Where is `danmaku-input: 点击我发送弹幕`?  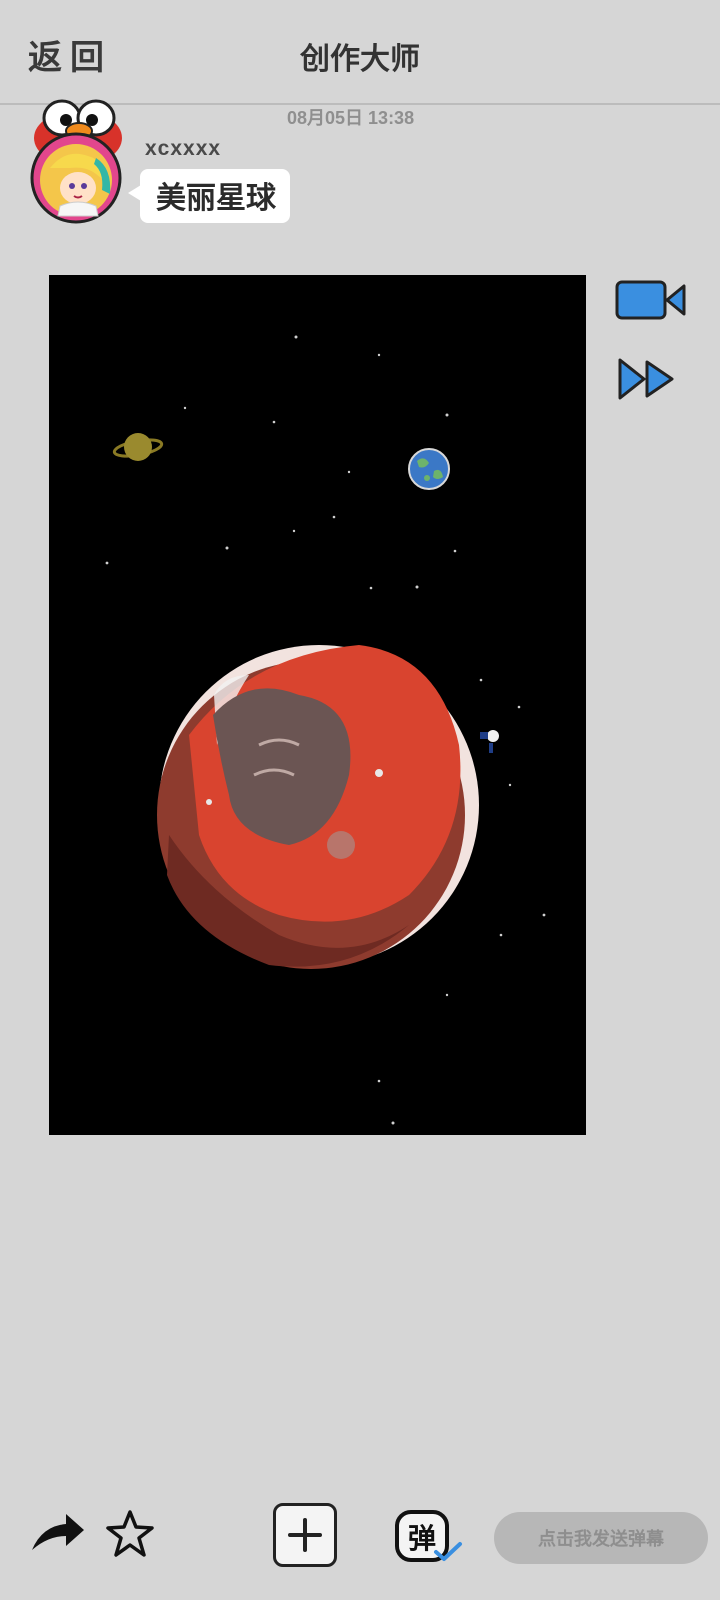 danmaku-input: 点击我发送弹幕 is located at coordinates (601, 1538).